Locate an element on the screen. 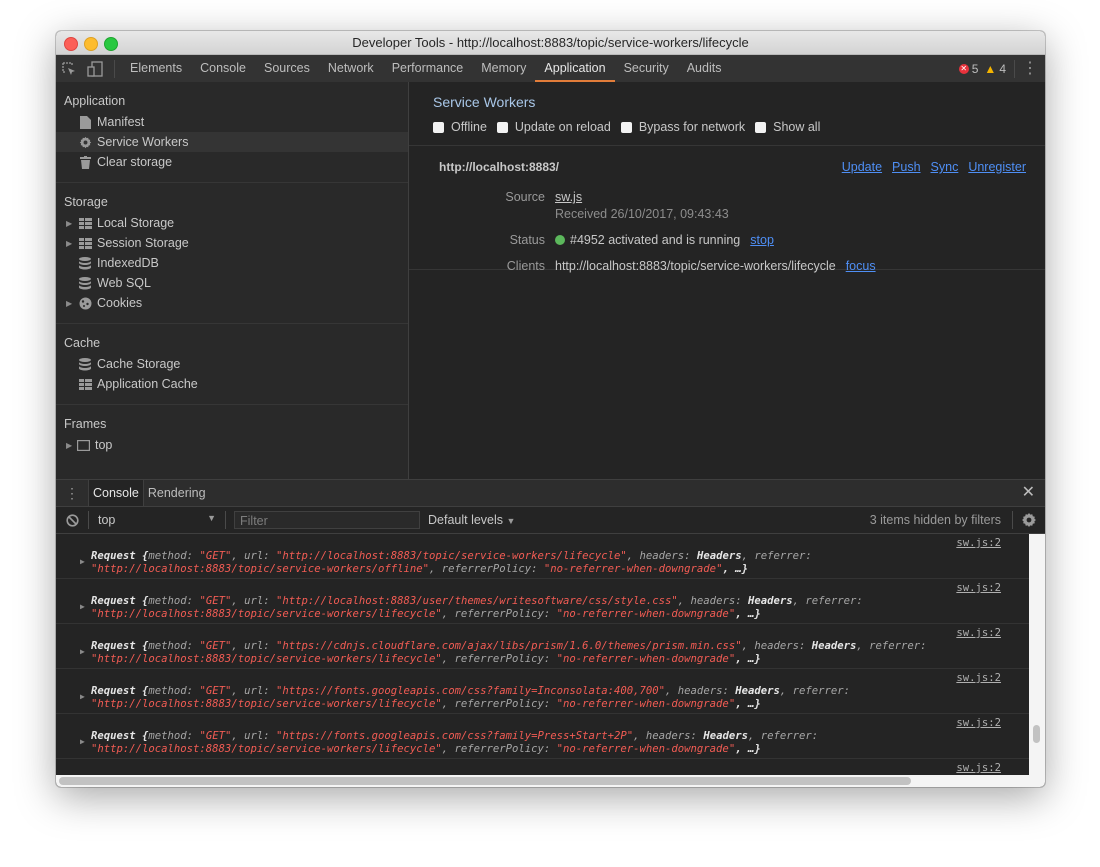 This screenshot has width=1100, height=867. horizontal-scroll-thumb is located at coordinates (485, 781).